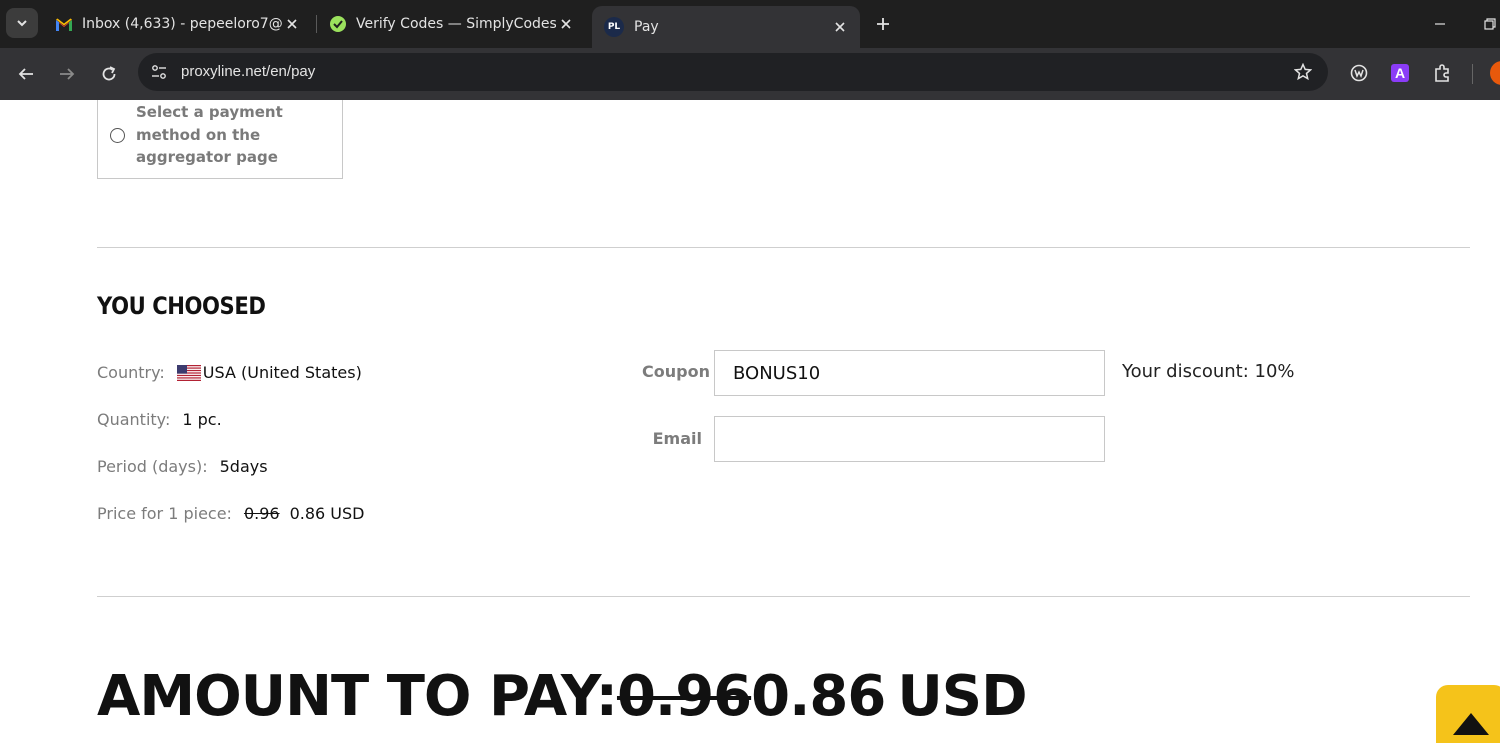  I want to click on favicon-text: PL, so click(614, 27).